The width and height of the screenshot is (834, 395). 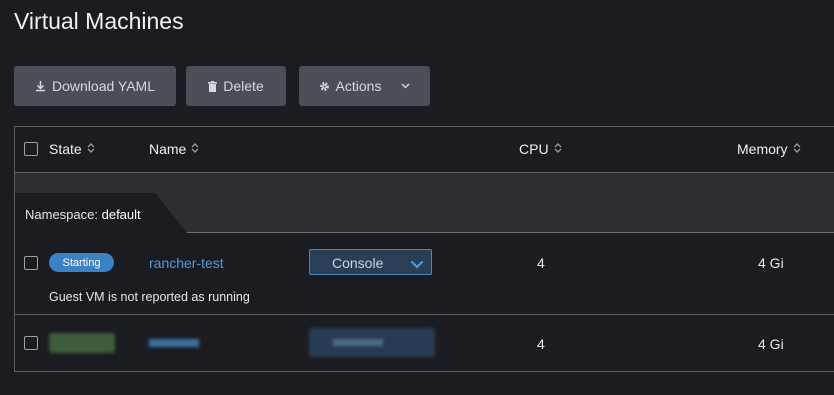 I want to click on namespace-group-label: Namespace: default, so click(x=83, y=214).